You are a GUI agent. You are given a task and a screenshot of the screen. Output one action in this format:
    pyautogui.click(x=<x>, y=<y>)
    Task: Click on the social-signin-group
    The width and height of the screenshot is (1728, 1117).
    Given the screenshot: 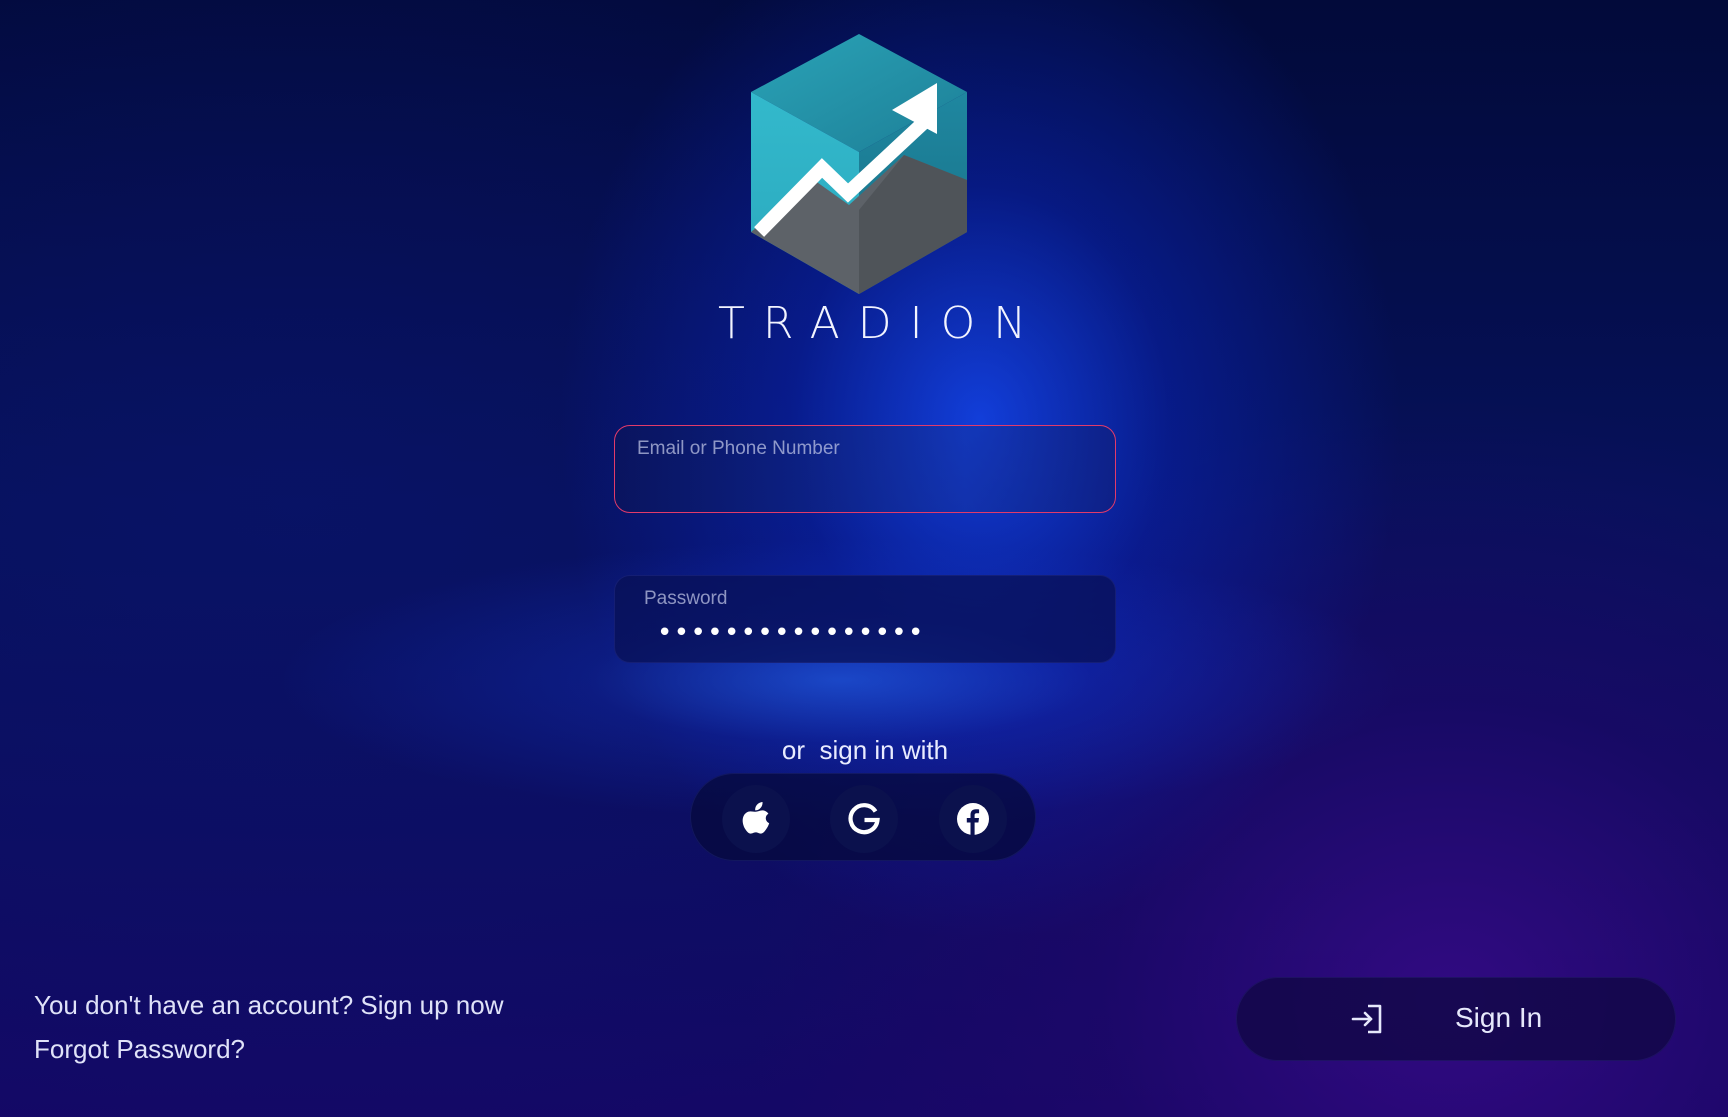 What is the action you would take?
    pyautogui.click(x=863, y=817)
    